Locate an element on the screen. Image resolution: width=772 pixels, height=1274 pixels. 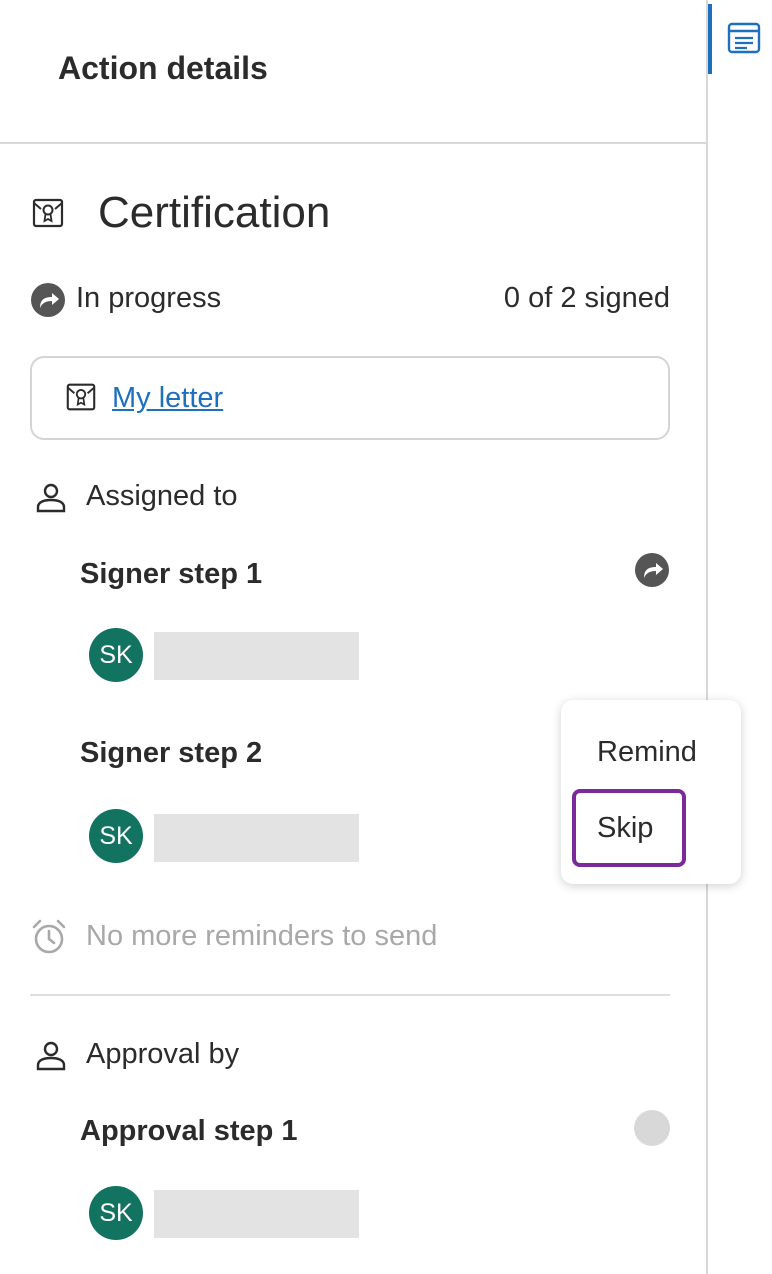
document-link: My letter is located at coordinates (167, 398).